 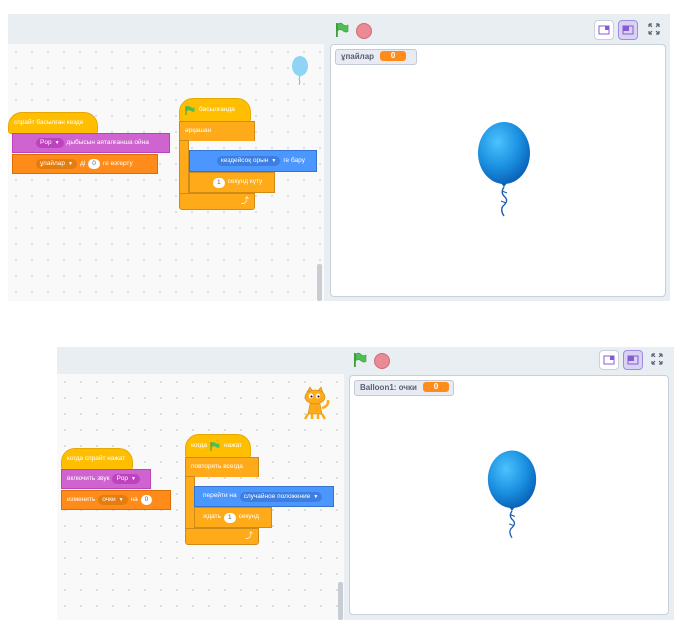 I want to click on change-variable-block: ұпайлар ▼ ді 0 ге өзгерту, so click(x=85, y=164).